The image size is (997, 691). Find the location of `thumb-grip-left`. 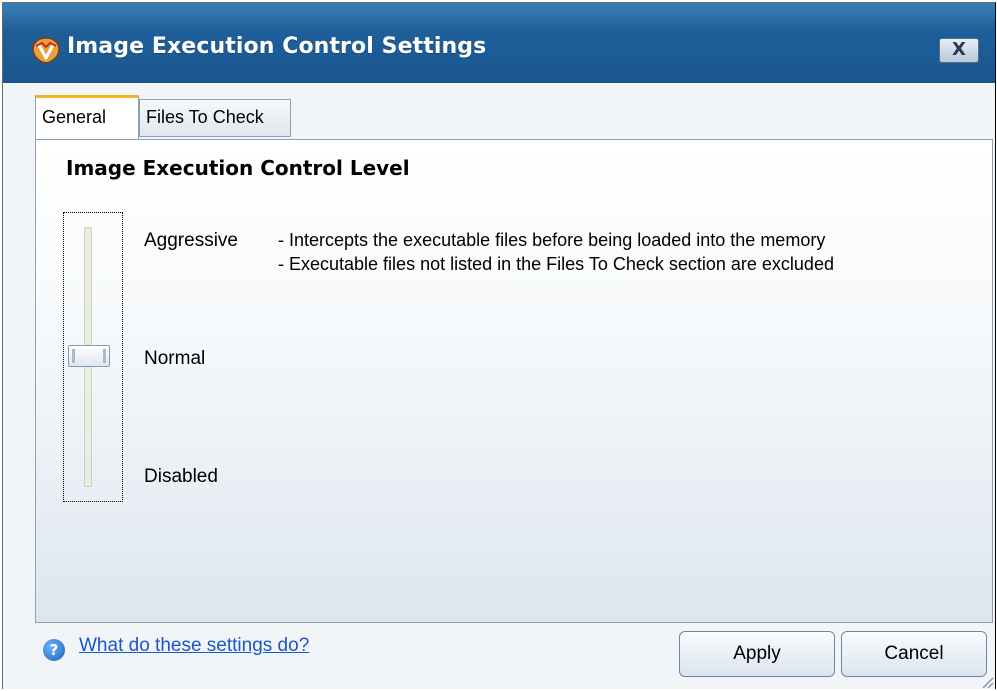

thumb-grip-left is located at coordinates (73, 356).